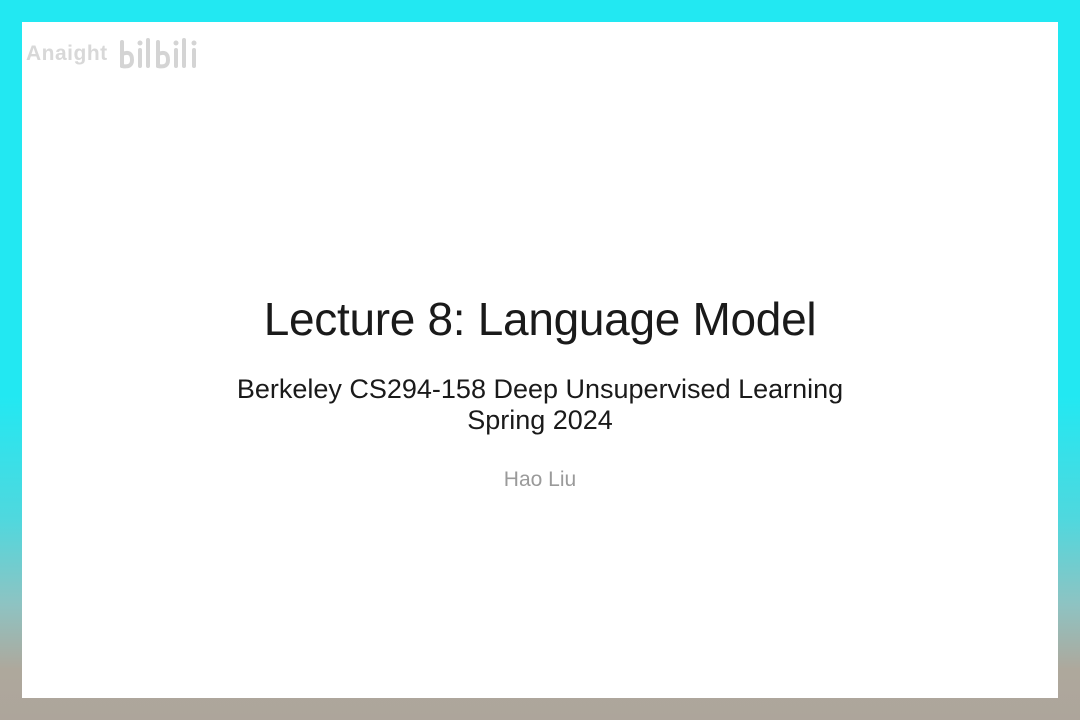  Describe the element at coordinates (540, 319) in the screenshot. I see `slide-title: Lecture 8: Language Model` at that location.